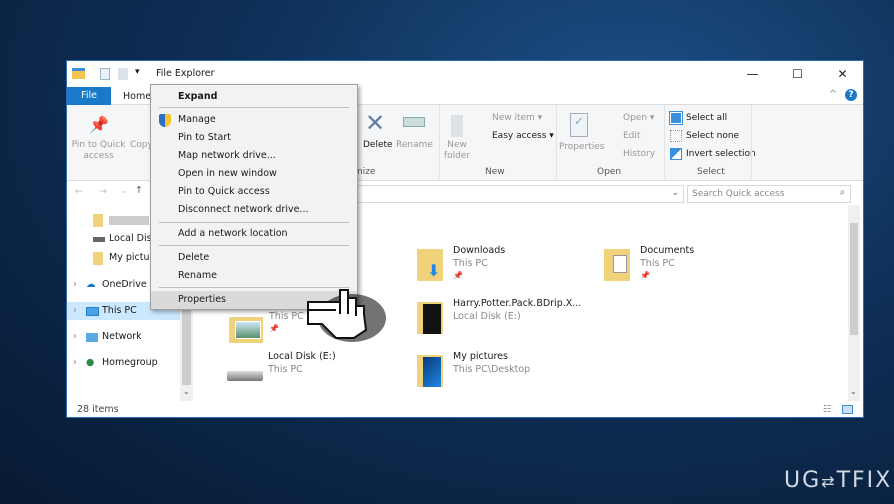 This screenshot has height=504, width=894. What do you see at coordinates (579, 125) in the screenshot?
I see `properties-icon: ✓` at bounding box center [579, 125].